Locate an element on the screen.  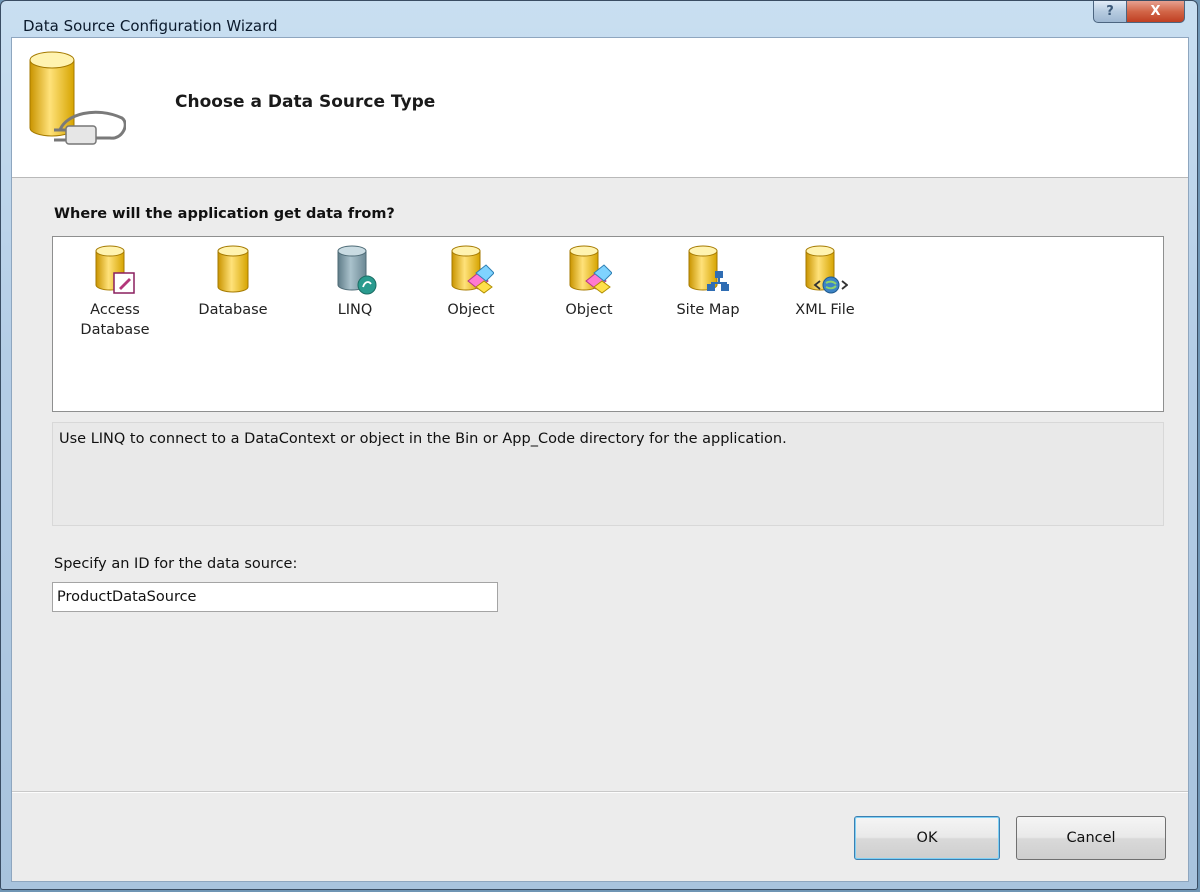
list-item-xml-file: XML File is located at coordinates (825, 281).